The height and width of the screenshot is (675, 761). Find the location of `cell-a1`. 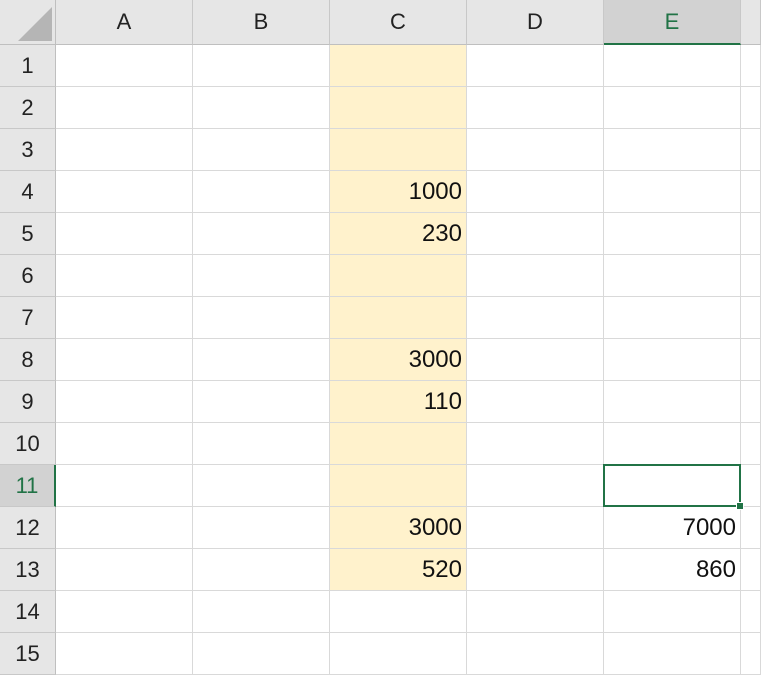

cell-a1 is located at coordinates (124, 66).